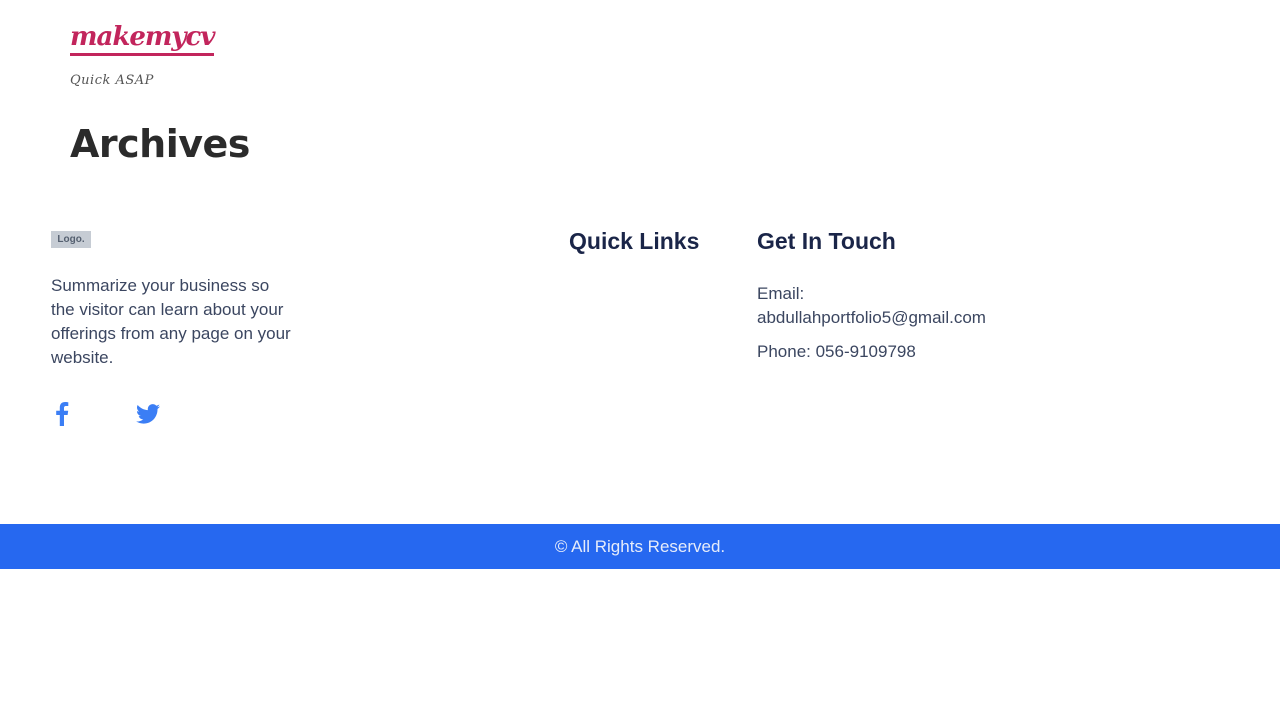 The image size is (1280, 720). I want to click on twitter-icon, so click(148, 414).